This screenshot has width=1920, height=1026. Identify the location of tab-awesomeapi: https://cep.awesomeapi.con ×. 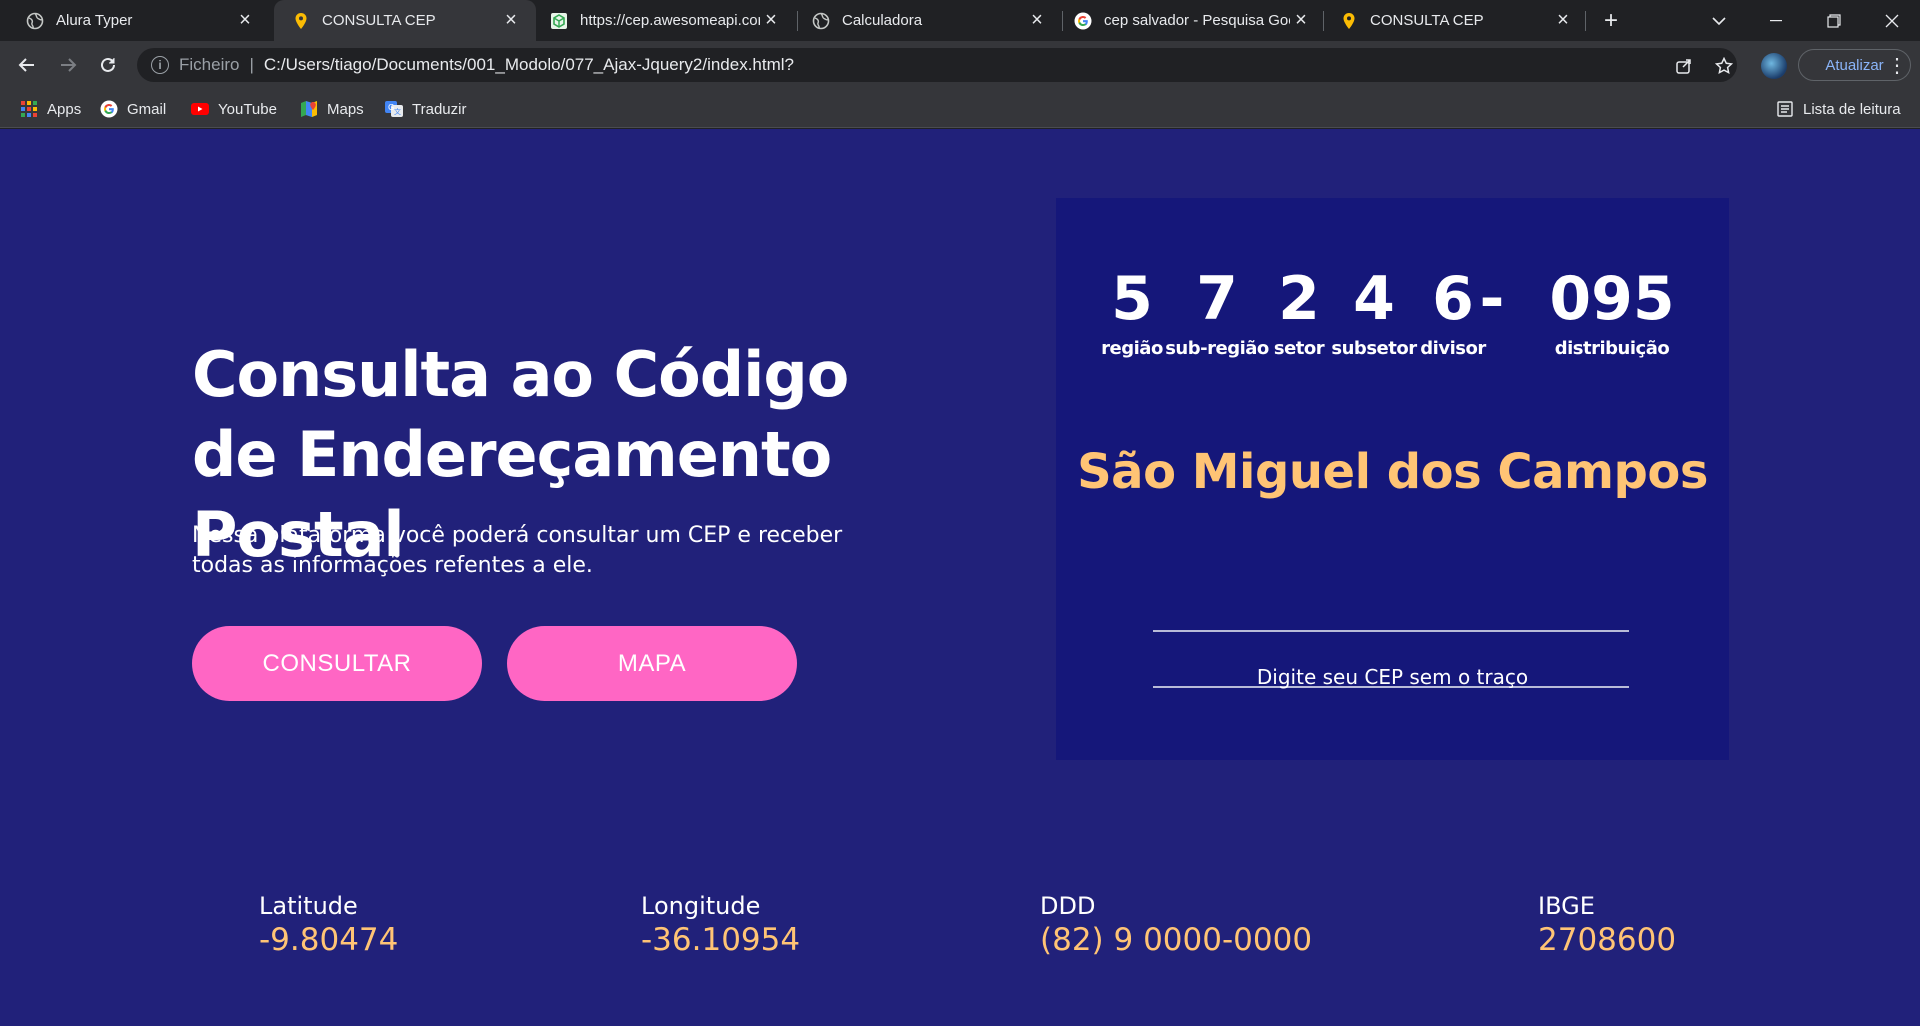
(668, 20).